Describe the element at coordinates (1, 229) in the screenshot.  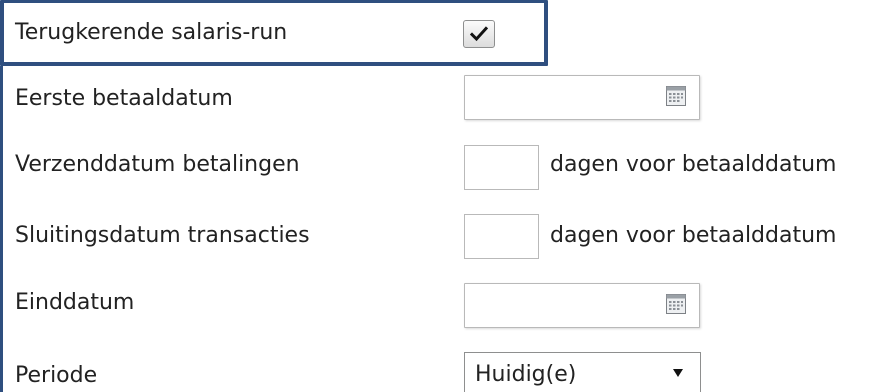
I see `left-frame-edge` at that location.